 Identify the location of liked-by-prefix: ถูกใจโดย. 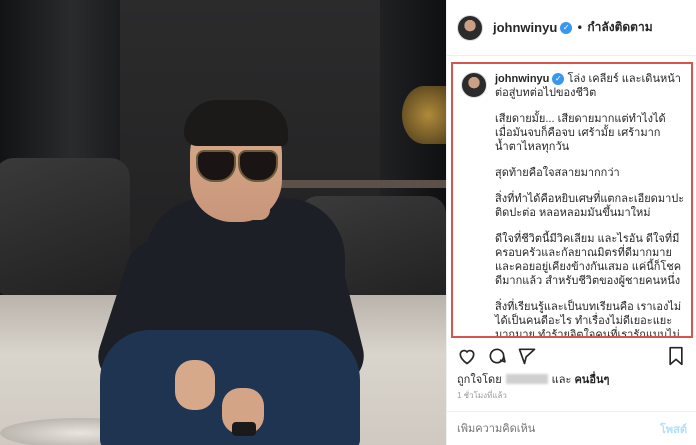
(479, 380).